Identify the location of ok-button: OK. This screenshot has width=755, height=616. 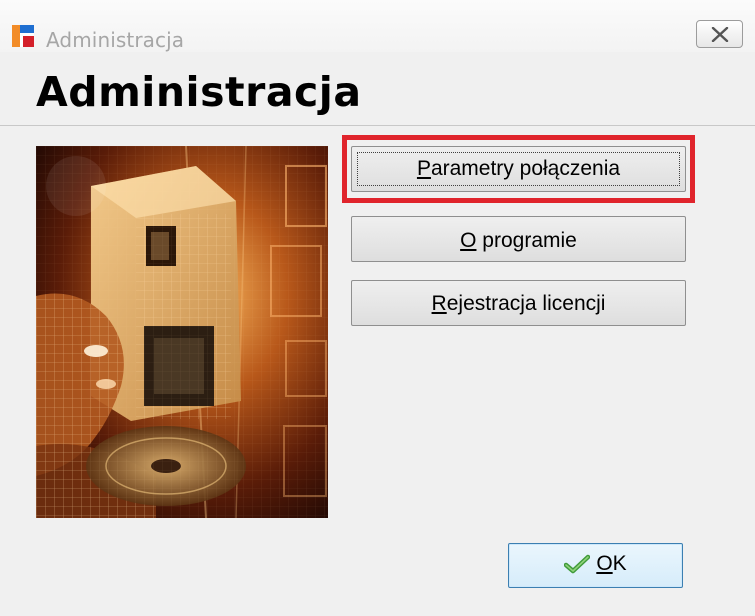
(595, 565).